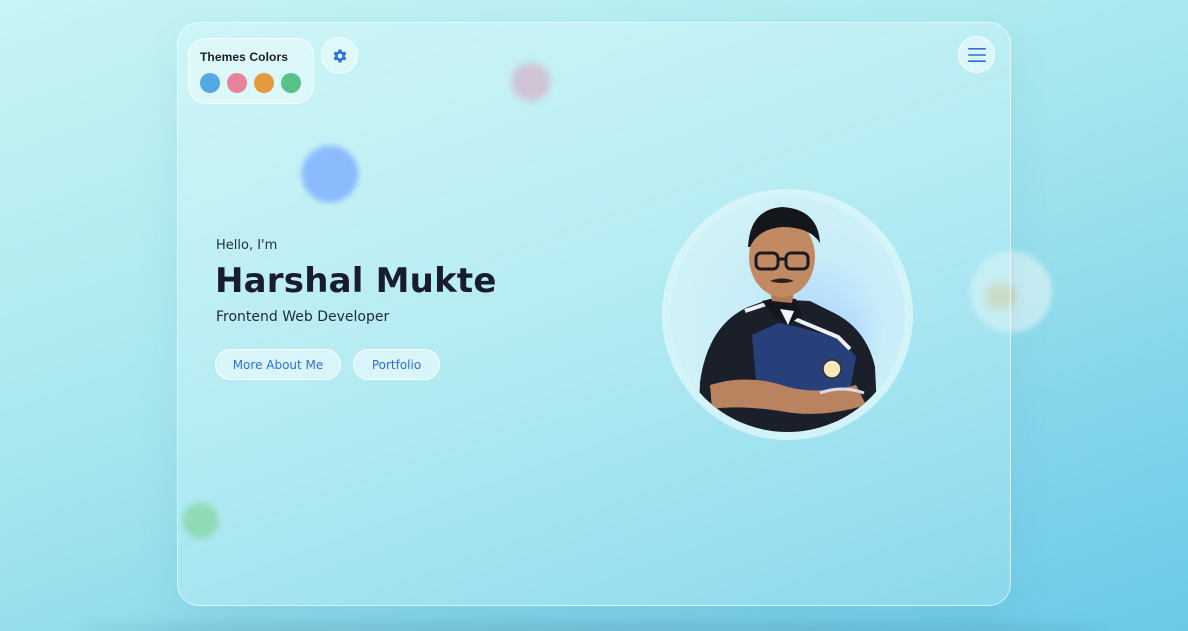  I want to click on more-about-me-button: More About Me, so click(278, 364).